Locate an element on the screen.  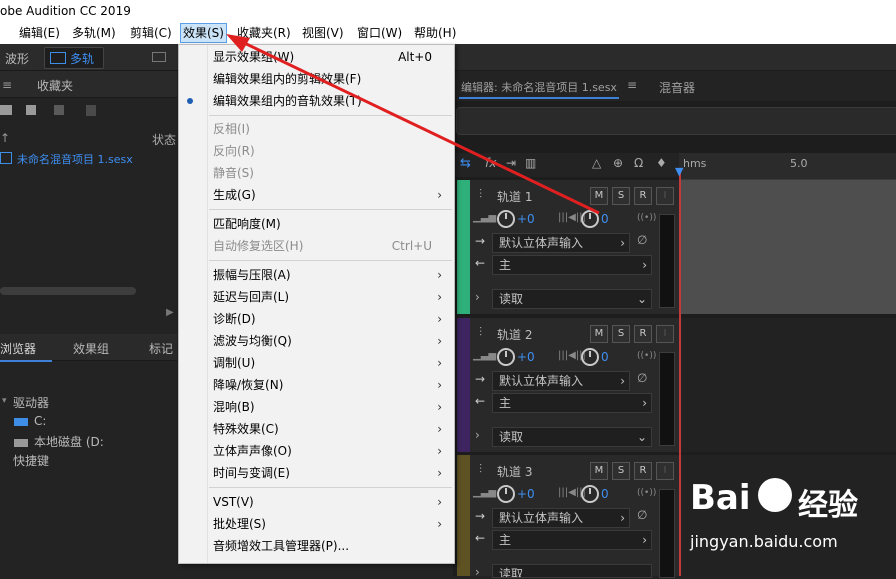
baidu-watermark: Bai 经验 jingyan.baidu.com is located at coordinates (793, 527).